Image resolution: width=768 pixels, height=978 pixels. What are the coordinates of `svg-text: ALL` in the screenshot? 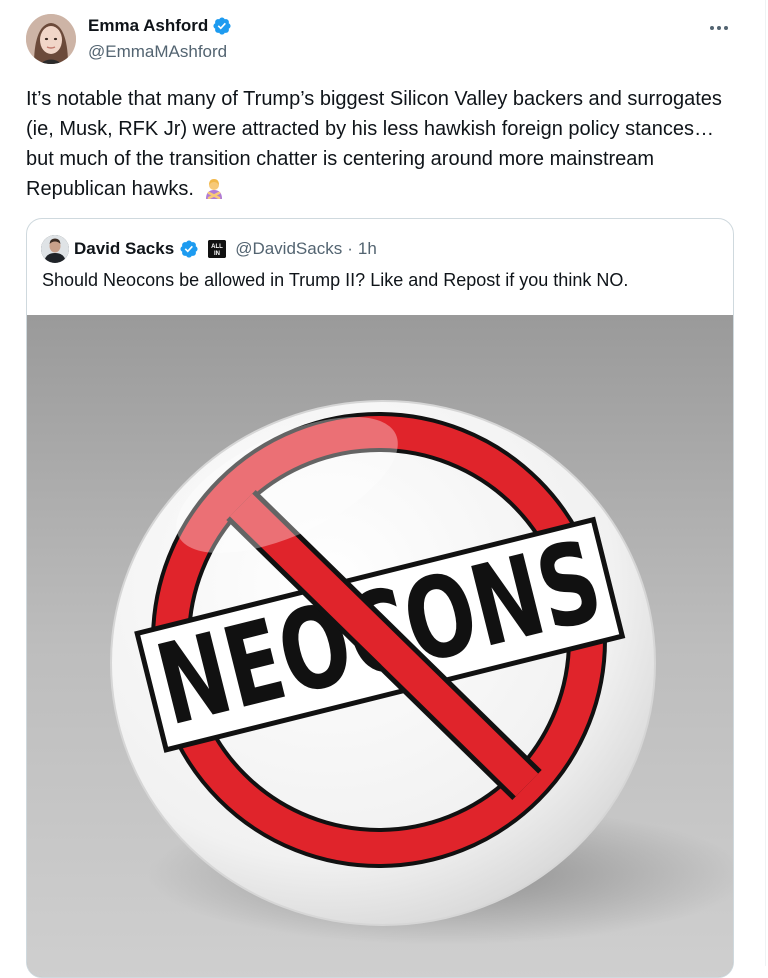 It's located at (217, 247).